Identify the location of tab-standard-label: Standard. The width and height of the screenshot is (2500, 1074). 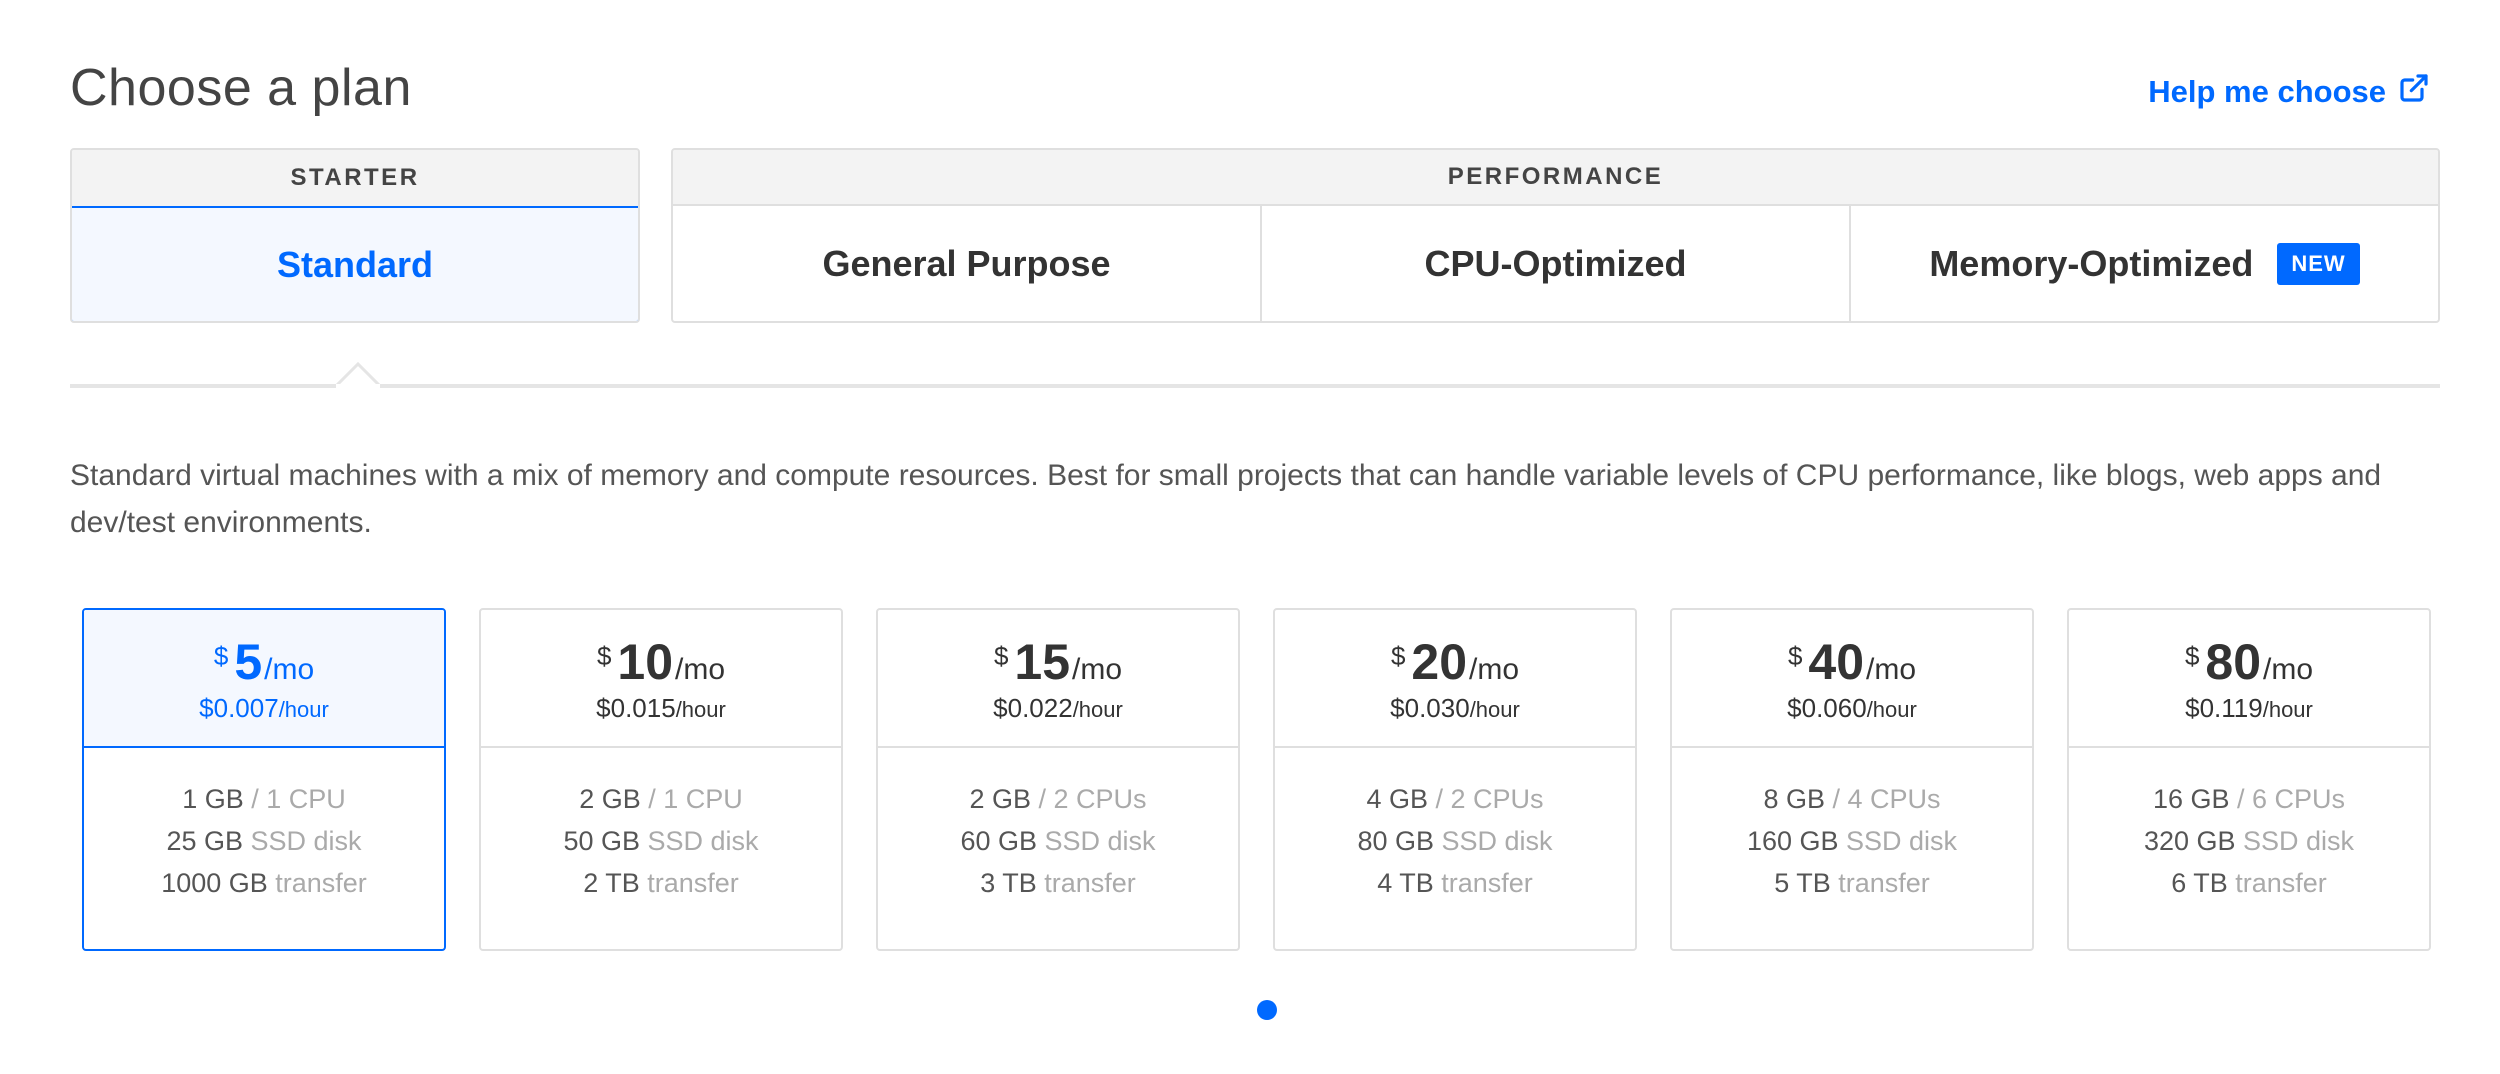
(355, 264).